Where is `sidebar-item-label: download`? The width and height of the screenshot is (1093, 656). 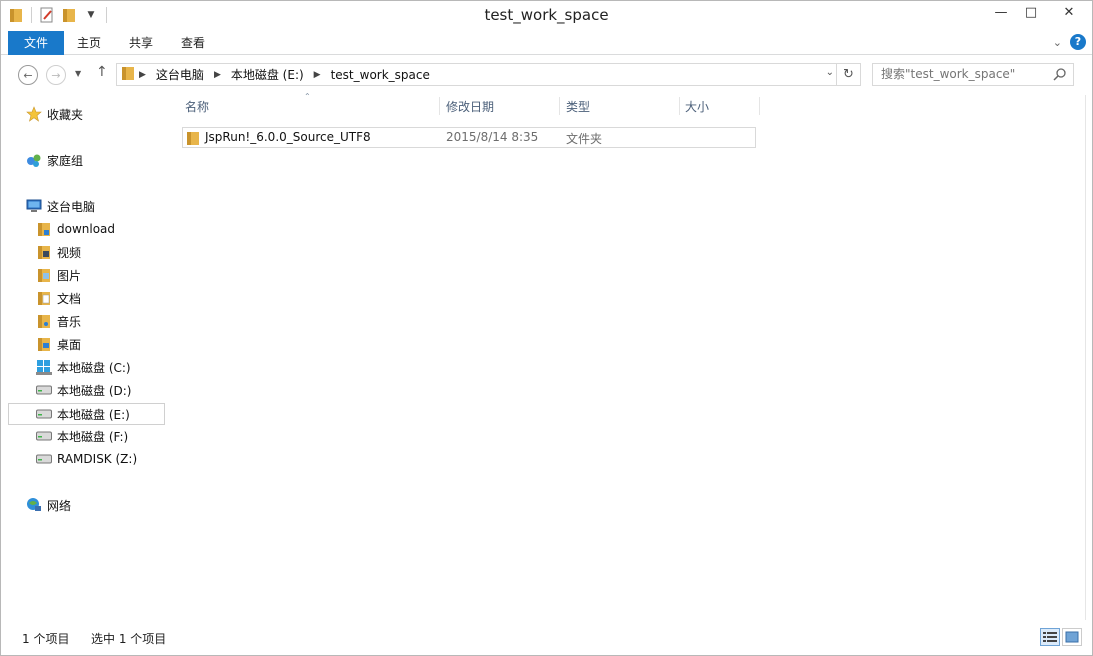 sidebar-item-label: download is located at coordinates (86, 229).